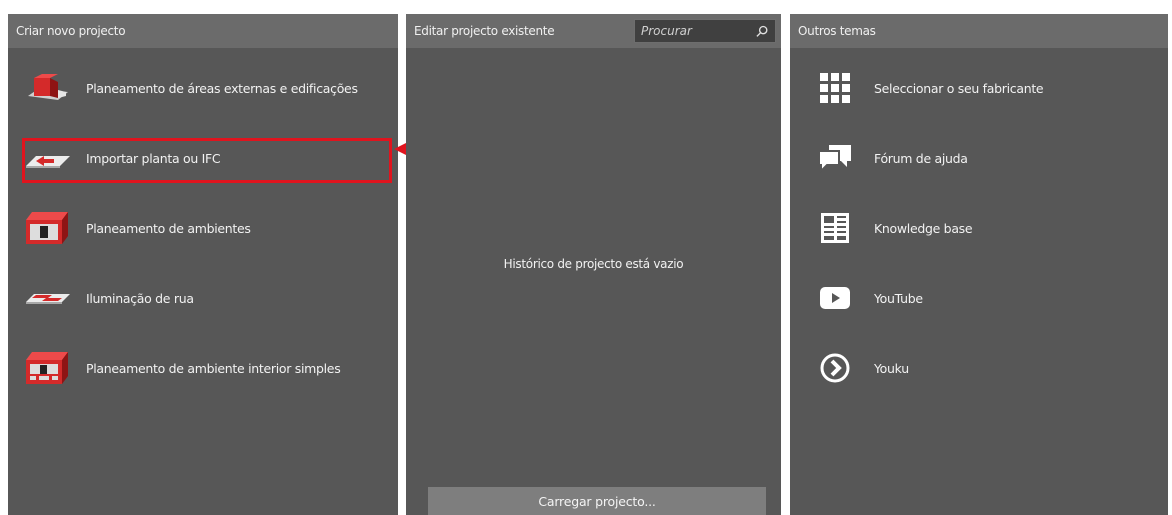 The width and height of the screenshot is (1172, 515). I want to click on youtube-icon, so click(835, 298).